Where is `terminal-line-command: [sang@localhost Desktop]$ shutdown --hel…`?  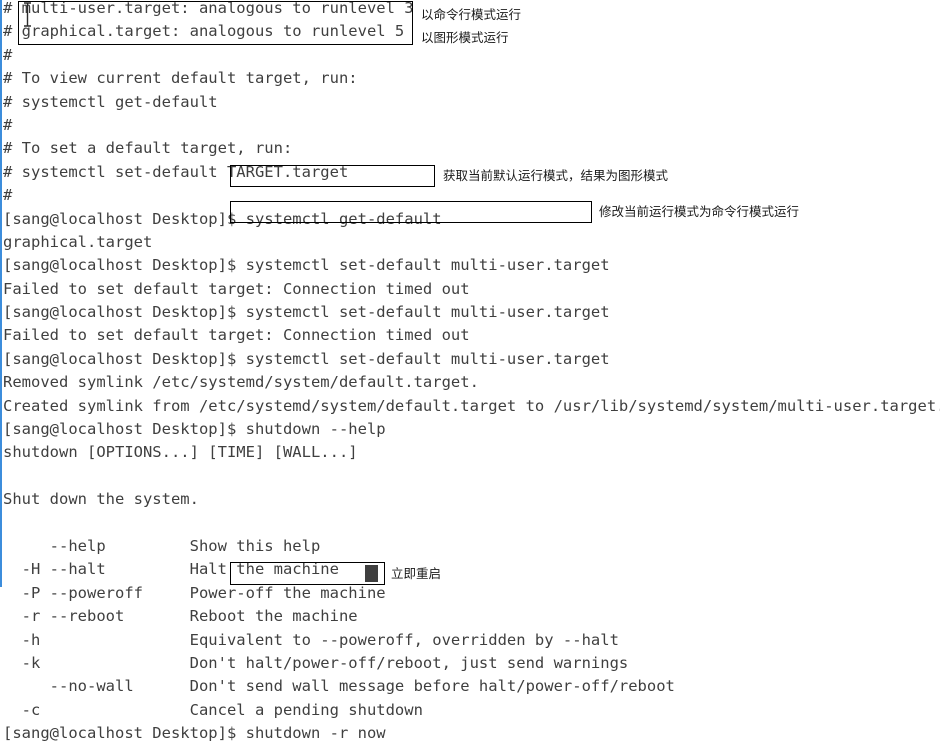
terminal-line-command: [sang@localhost Desktop]$ shutdown --hel… is located at coordinates (194, 429).